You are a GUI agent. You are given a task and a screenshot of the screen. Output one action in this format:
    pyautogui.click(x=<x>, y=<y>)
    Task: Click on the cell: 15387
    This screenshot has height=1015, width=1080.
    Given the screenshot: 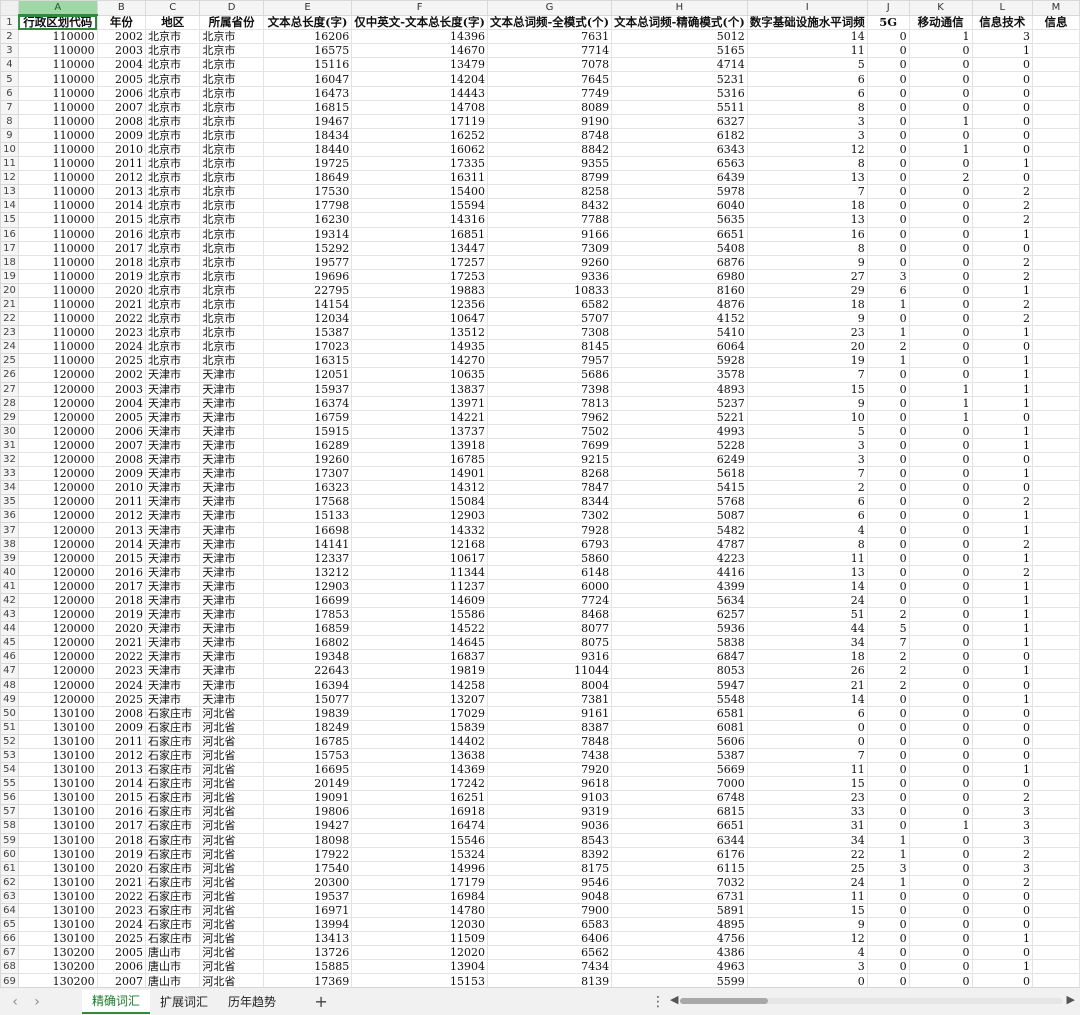 What is the action you would take?
    pyautogui.click(x=307, y=333)
    